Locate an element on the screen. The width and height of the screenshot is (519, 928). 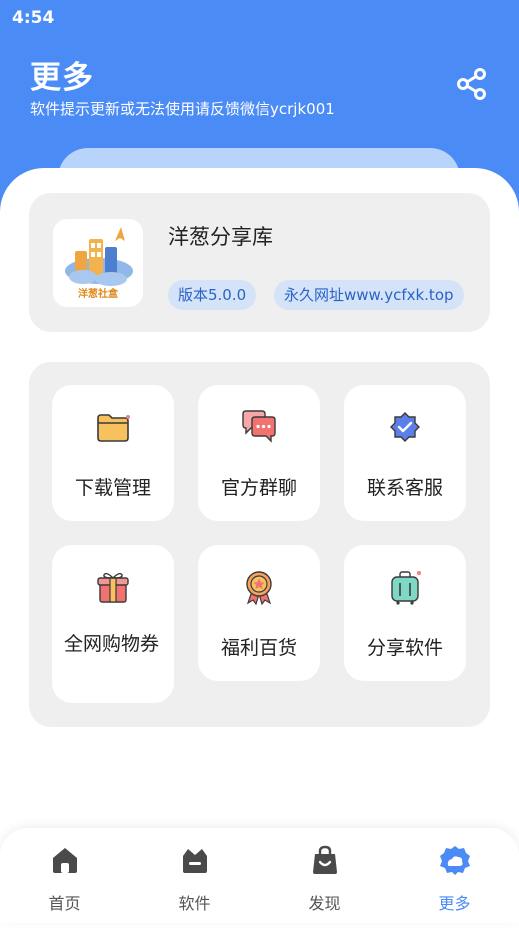
tab-software: 软件 is located at coordinates (194, 875).